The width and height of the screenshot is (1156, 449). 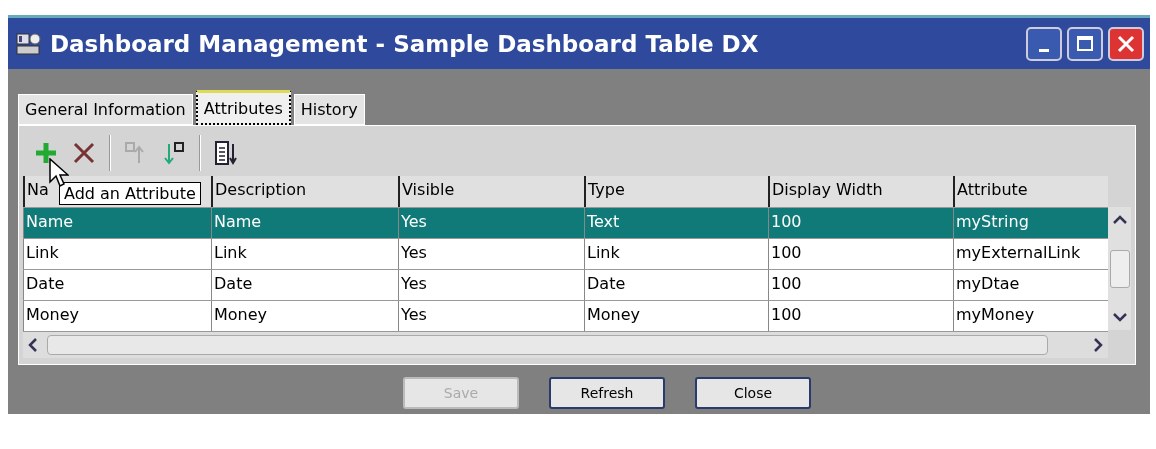 I want to click on close-icon, so click(x=1126, y=43).